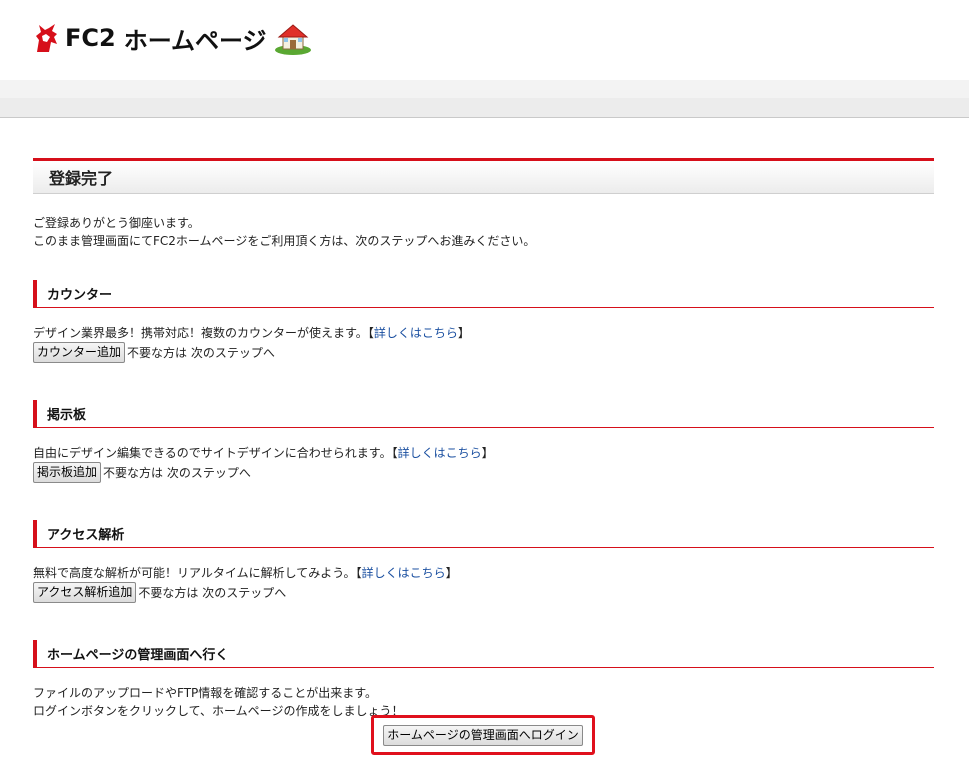 Image resolution: width=969 pixels, height=768 pixels. Describe the element at coordinates (79, 352) in the screenshot. I see `add-counter-button: カウンター追加` at that location.